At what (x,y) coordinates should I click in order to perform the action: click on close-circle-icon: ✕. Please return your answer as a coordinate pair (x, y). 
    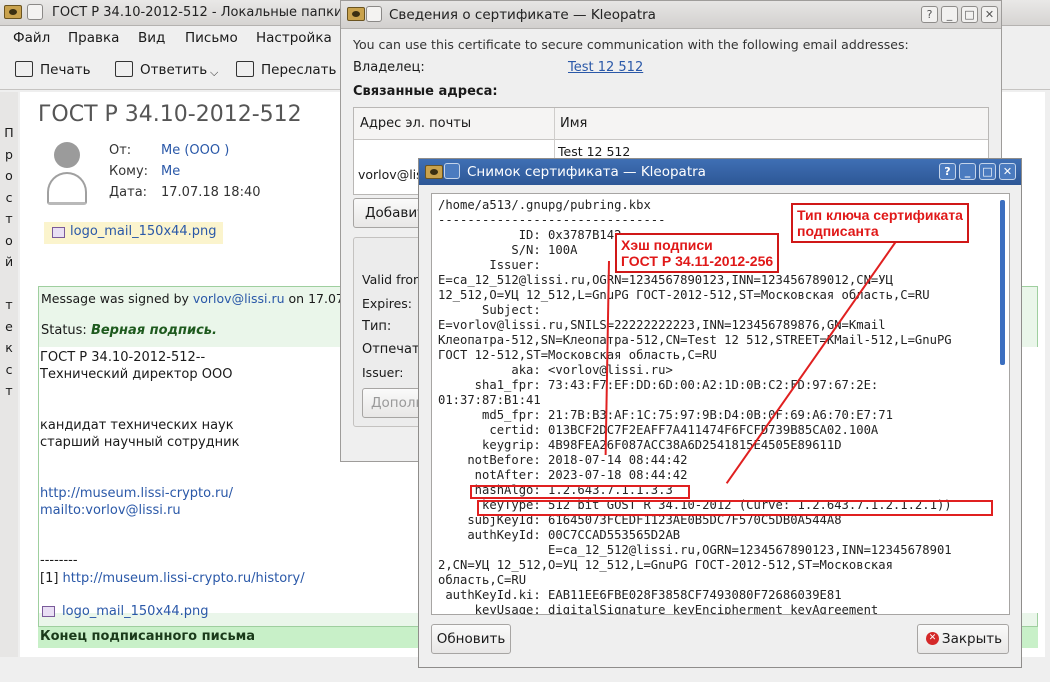
    Looking at the image, I should click on (932, 638).